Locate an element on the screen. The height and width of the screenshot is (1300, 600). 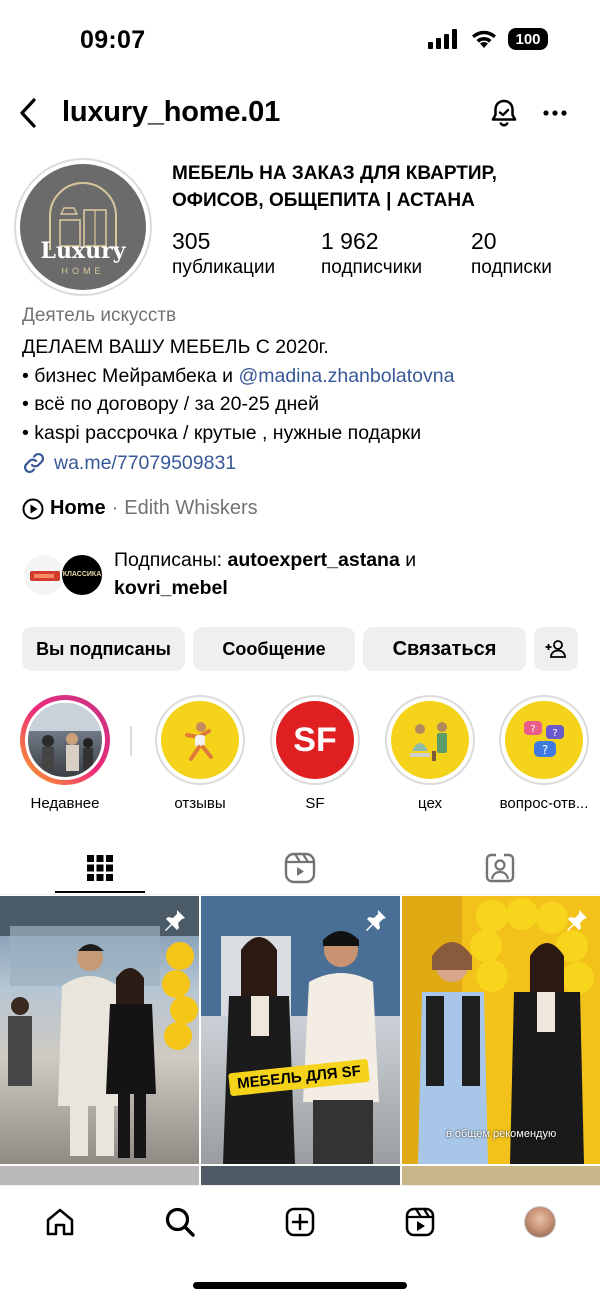
link-icon is located at coordinates (34, 463).